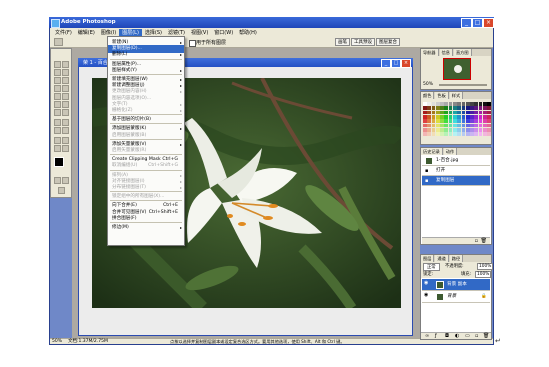 The width and height of the screenshot is (549, 367). What do you see at coordinates (65, 72) in the screenshot?
I see `magic-wand-tool-icon` at bounding box center [65, 72].